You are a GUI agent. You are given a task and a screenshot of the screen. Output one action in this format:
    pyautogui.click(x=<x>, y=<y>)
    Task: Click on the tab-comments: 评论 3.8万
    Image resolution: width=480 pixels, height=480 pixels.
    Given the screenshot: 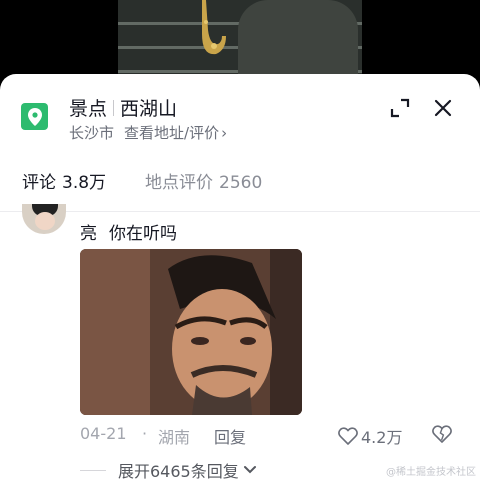 What is the action you would take?
    pyautogui.click(x=64, y=180)
    